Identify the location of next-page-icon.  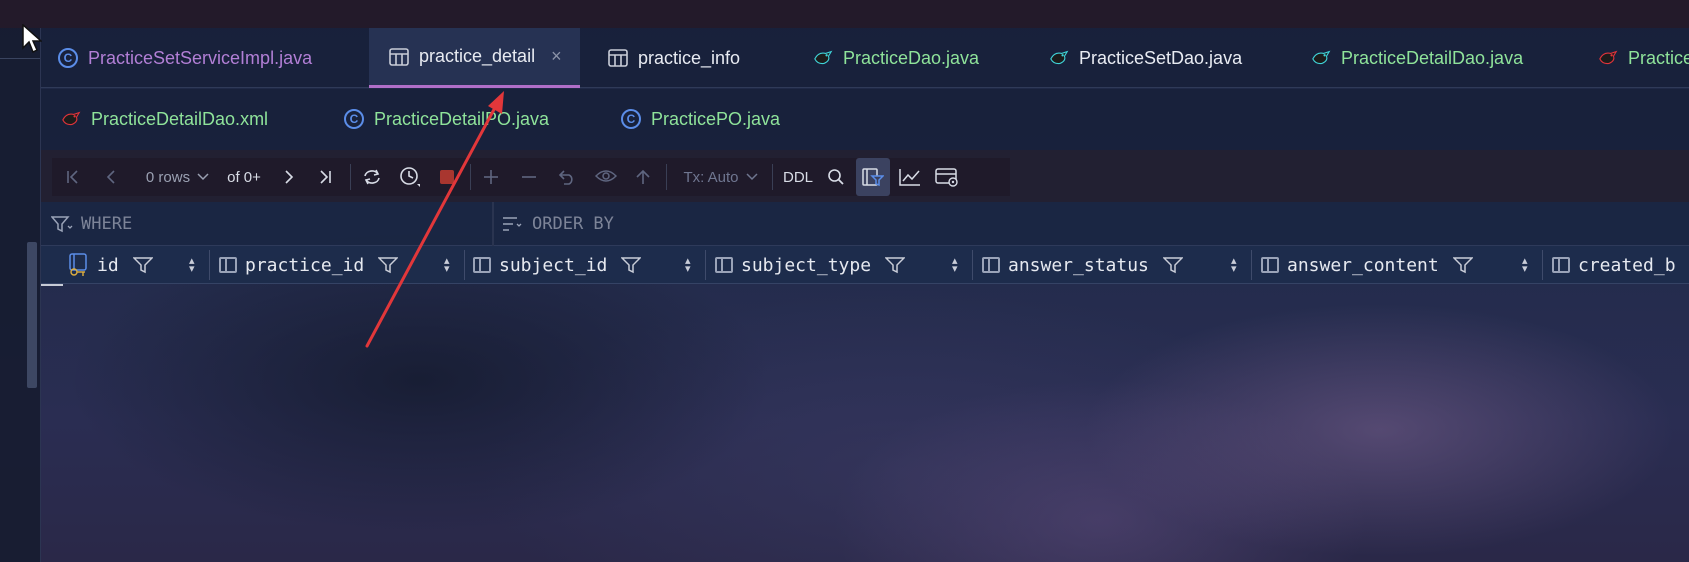
(289, 177).